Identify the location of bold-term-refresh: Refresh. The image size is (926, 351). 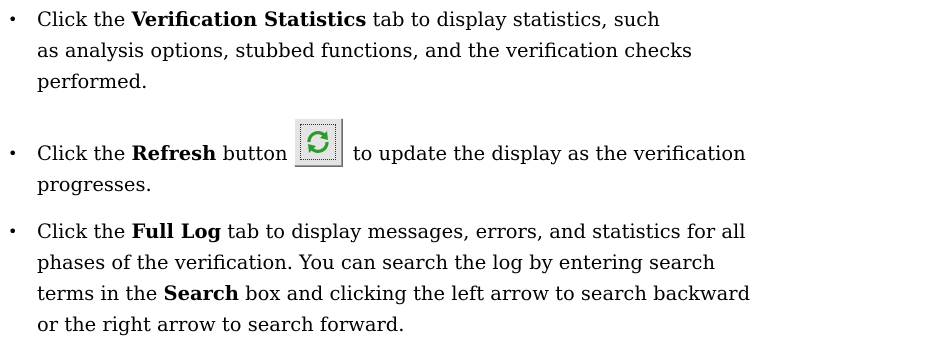
(174, 153).